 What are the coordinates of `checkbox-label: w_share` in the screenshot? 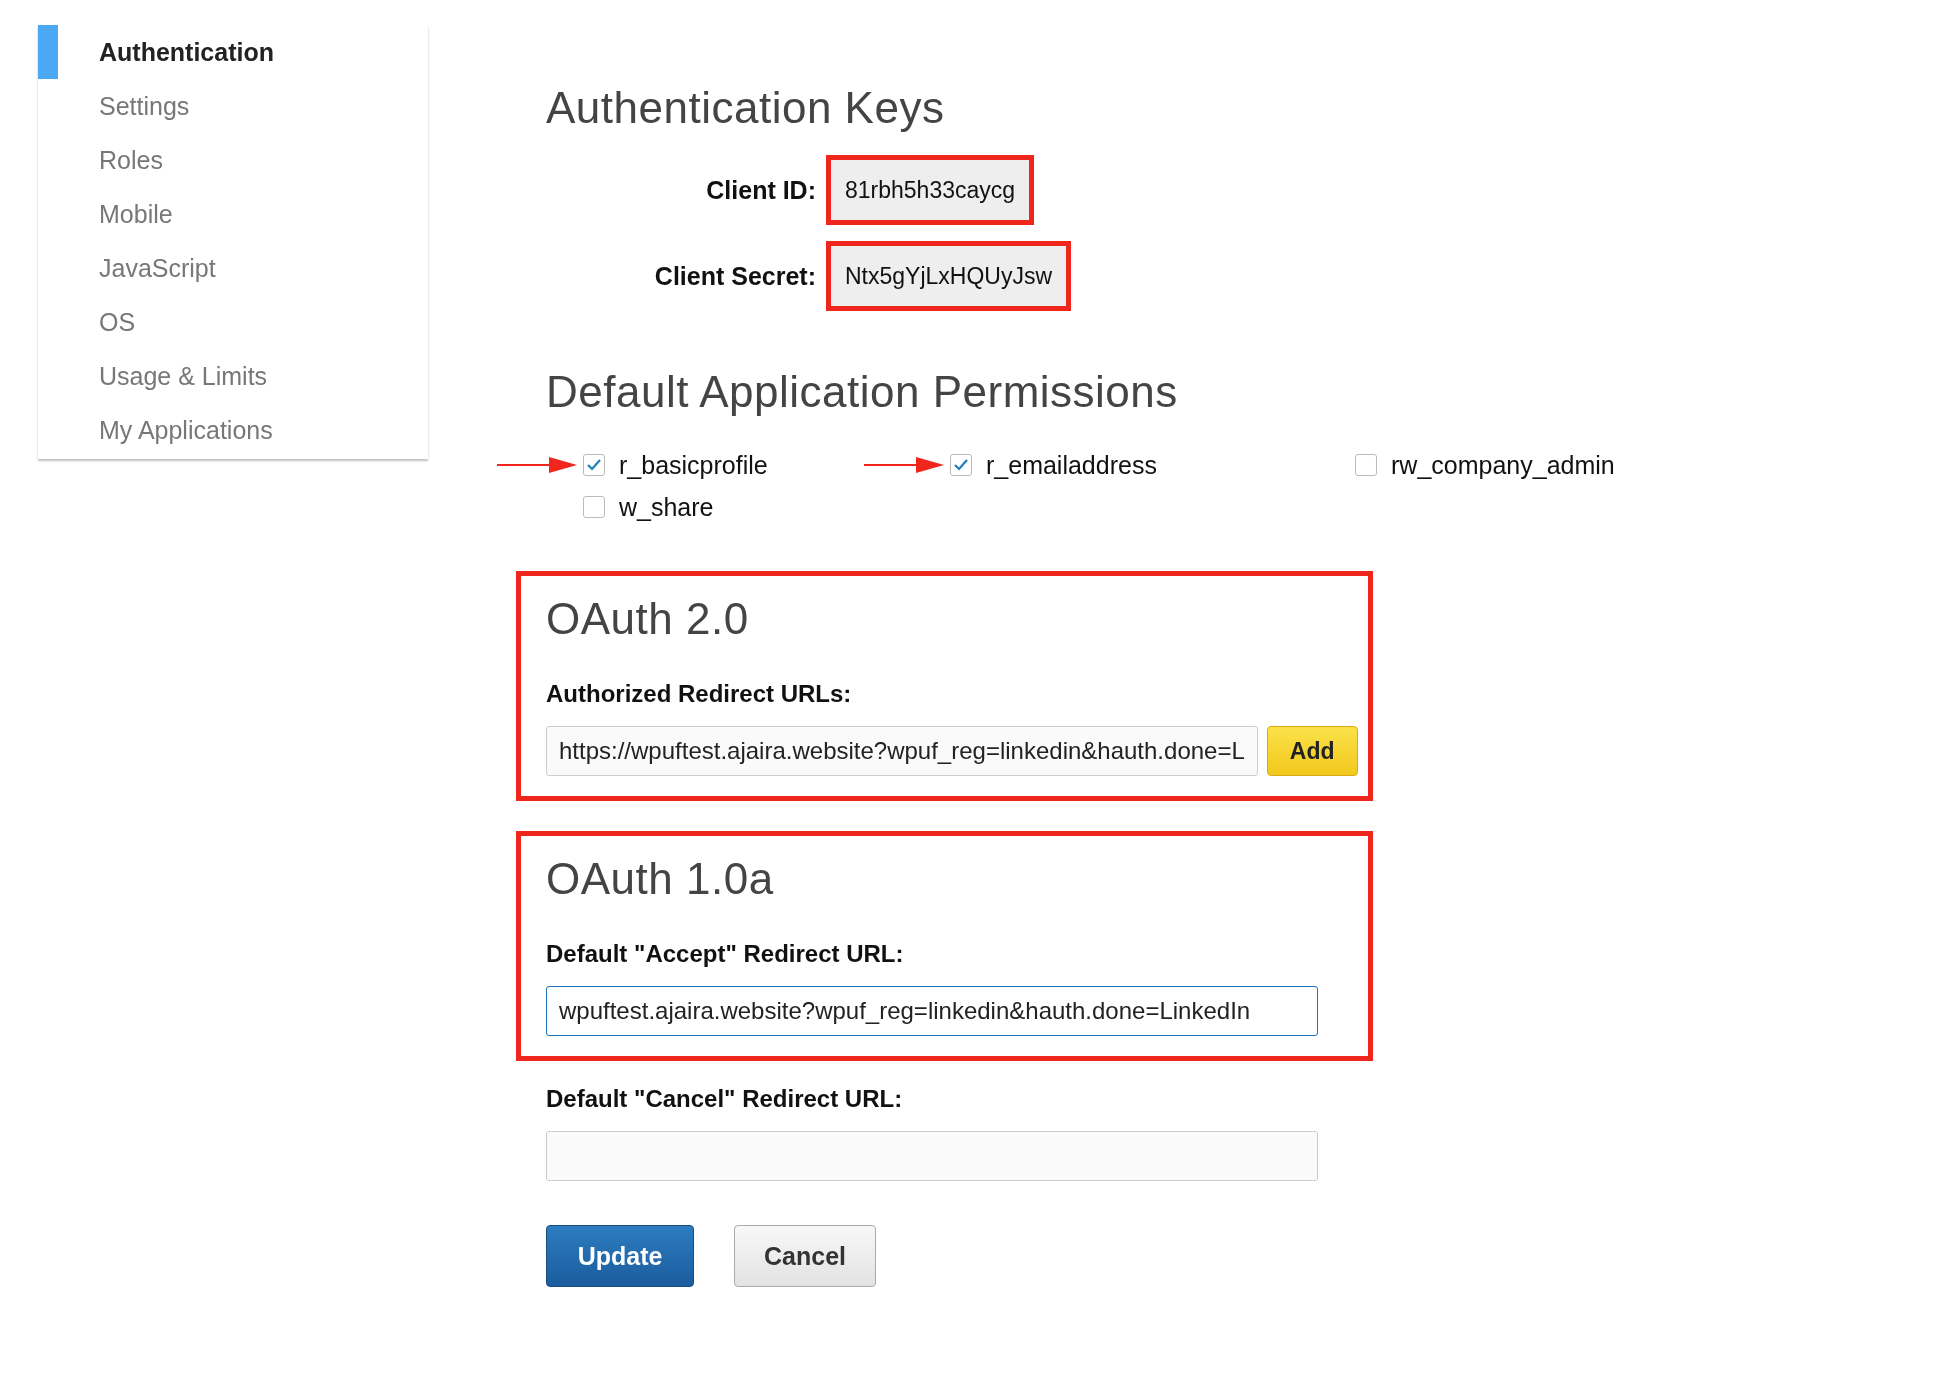 It's located at (666, 507).